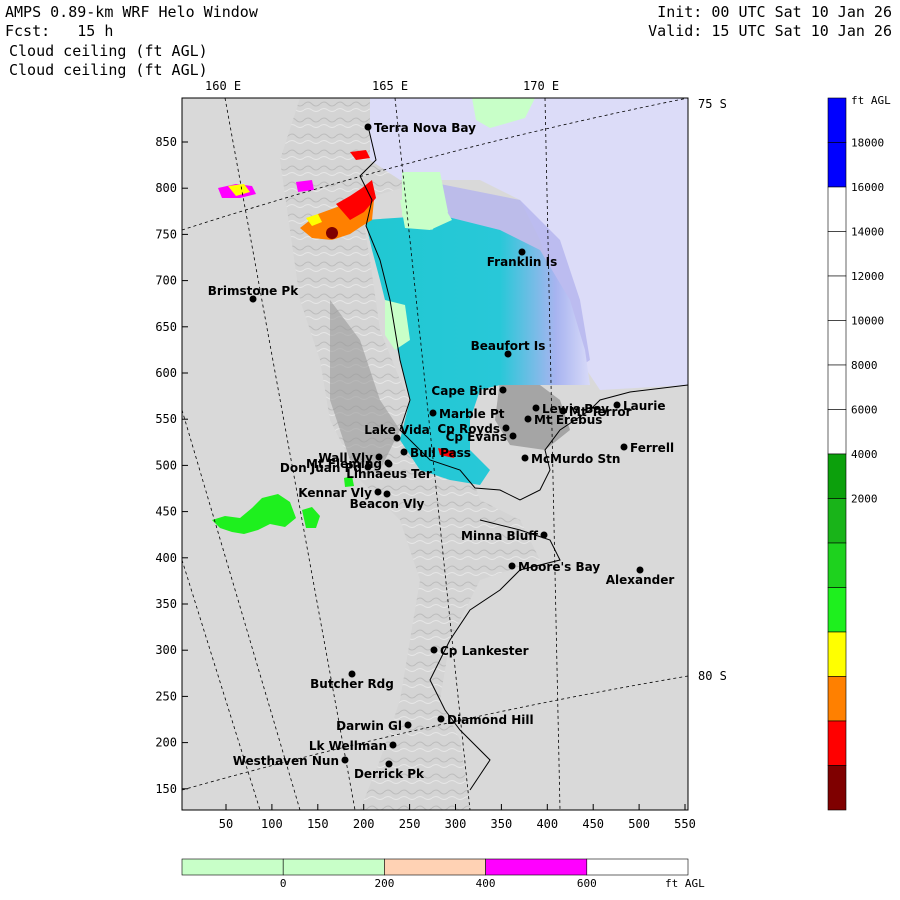 The image size is (900, 900). Describe the element at coordinates (348, 746) in the screenshot. I see `station-label: Lk Wellman` at that location.